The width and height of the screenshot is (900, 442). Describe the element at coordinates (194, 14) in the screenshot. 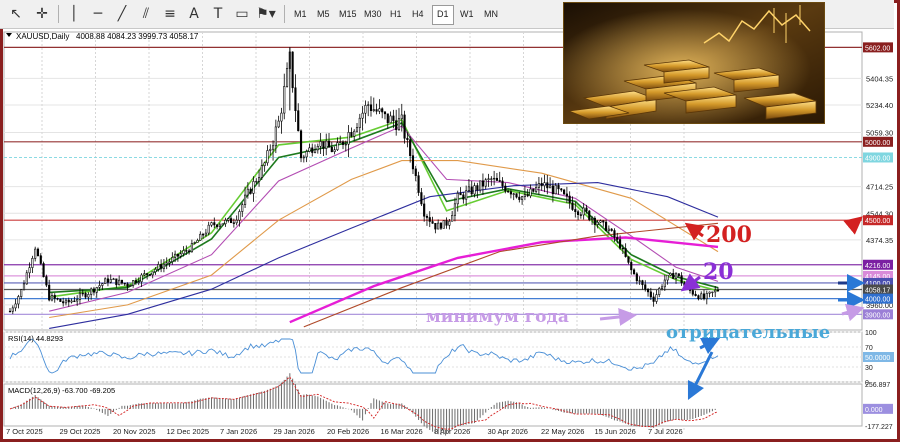

I see `text-tool-icon: A` at that location.